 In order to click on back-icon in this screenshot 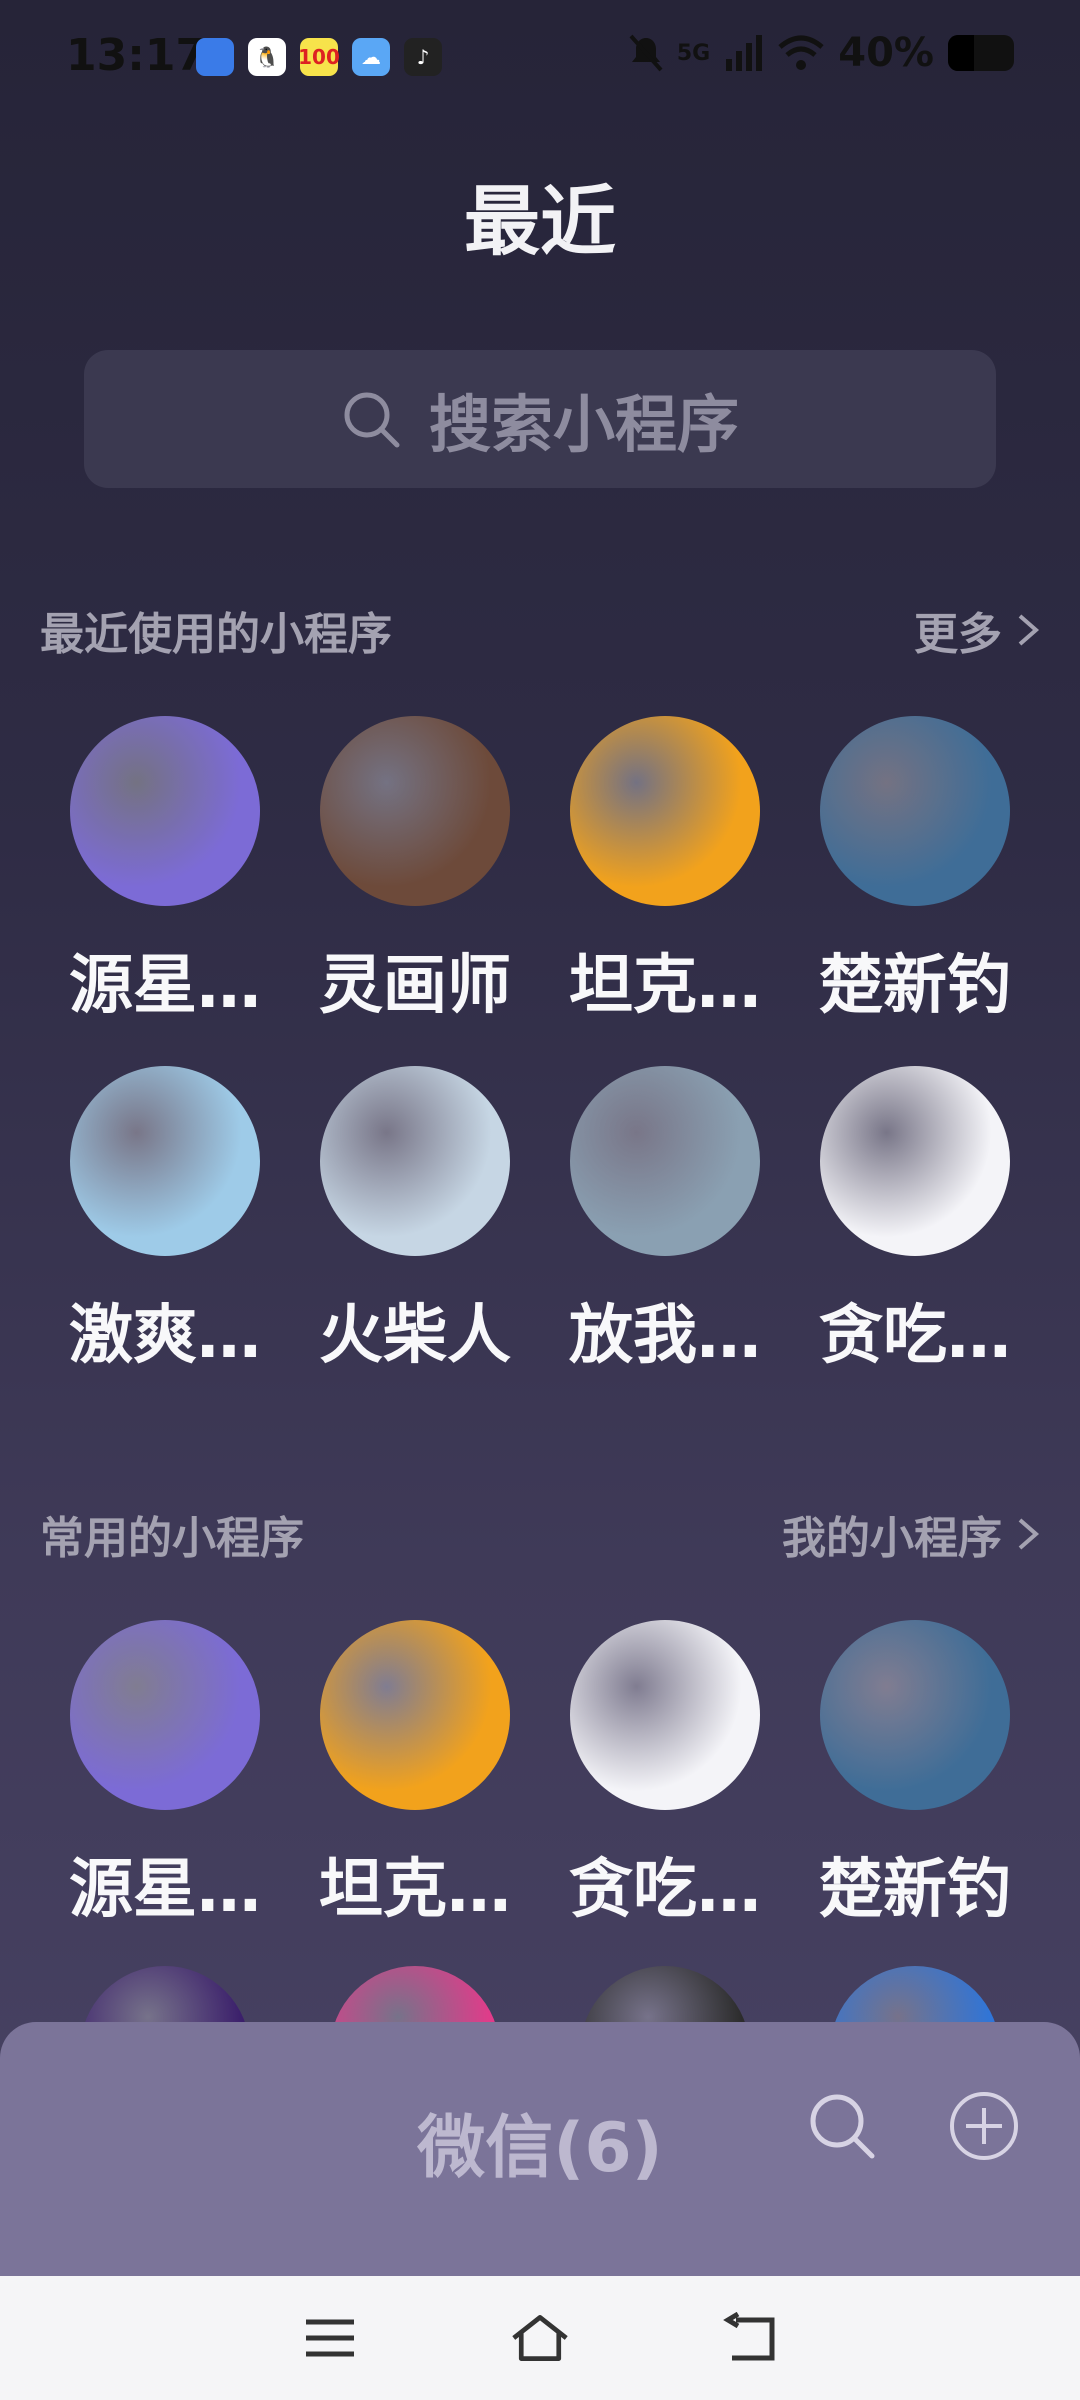, I will do `click(749, 2336)`.